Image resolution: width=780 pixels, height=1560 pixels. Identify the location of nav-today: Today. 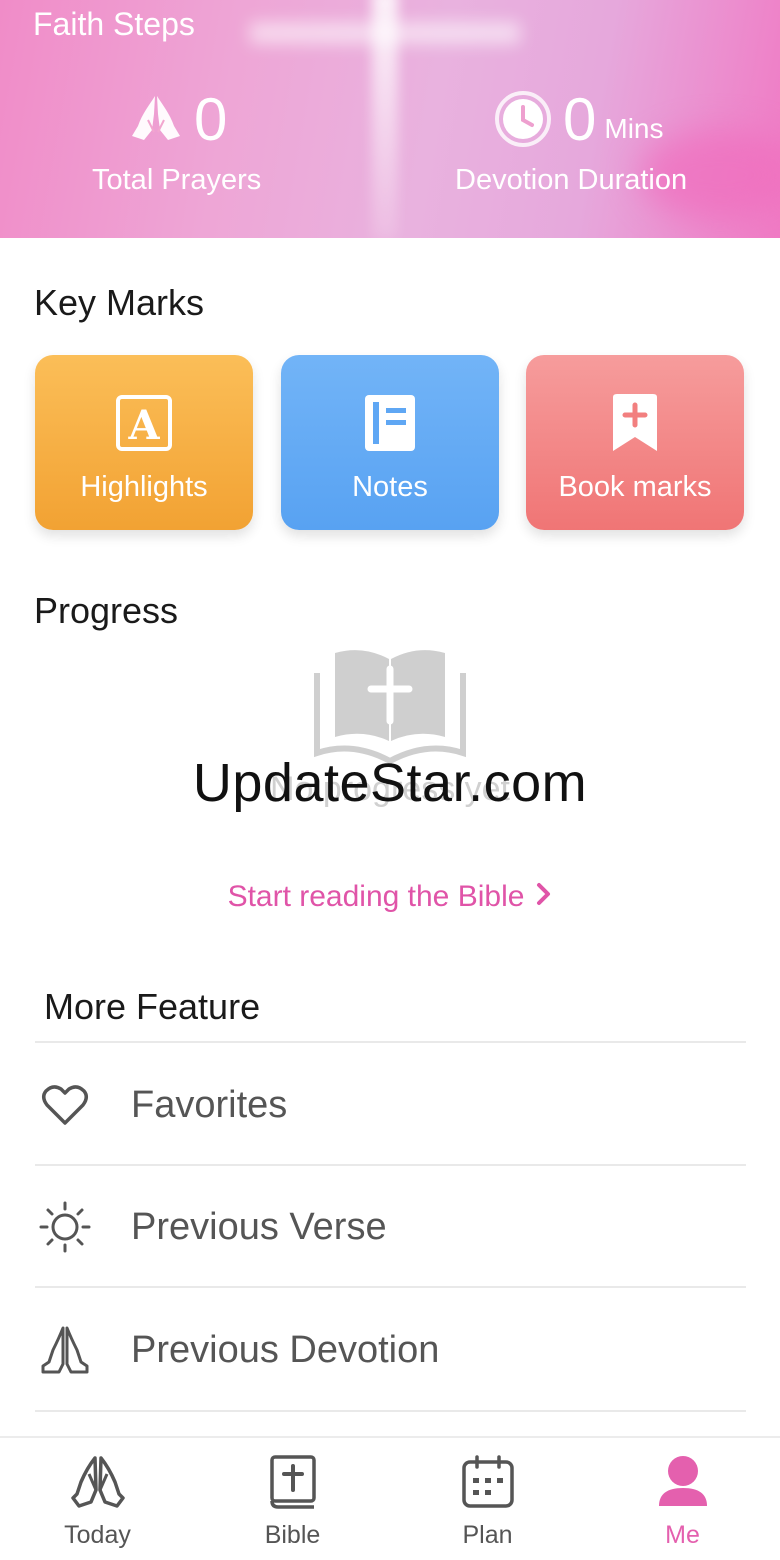
(97, 1499).